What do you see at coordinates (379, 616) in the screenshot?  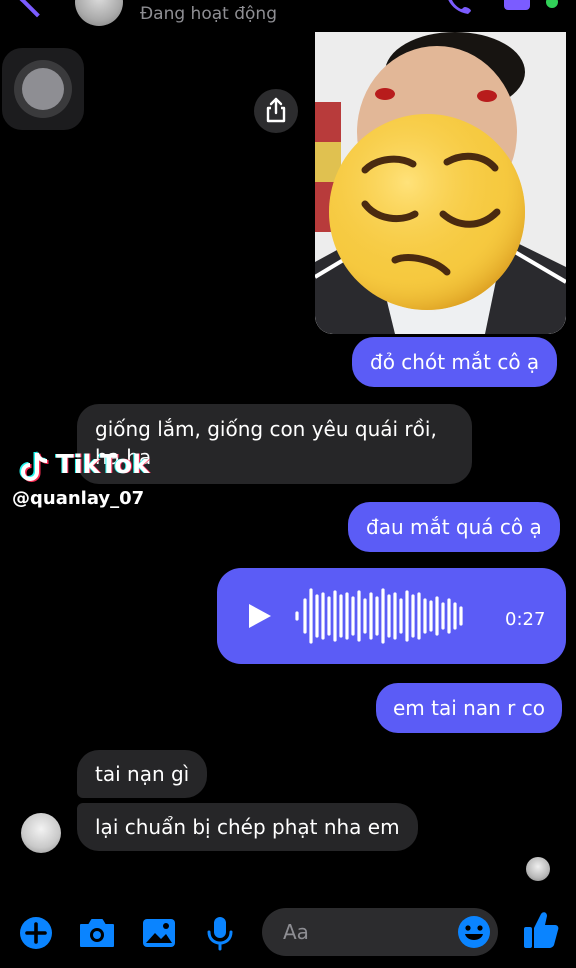 I see `voice-waveform` at bounding box center [379, 616].